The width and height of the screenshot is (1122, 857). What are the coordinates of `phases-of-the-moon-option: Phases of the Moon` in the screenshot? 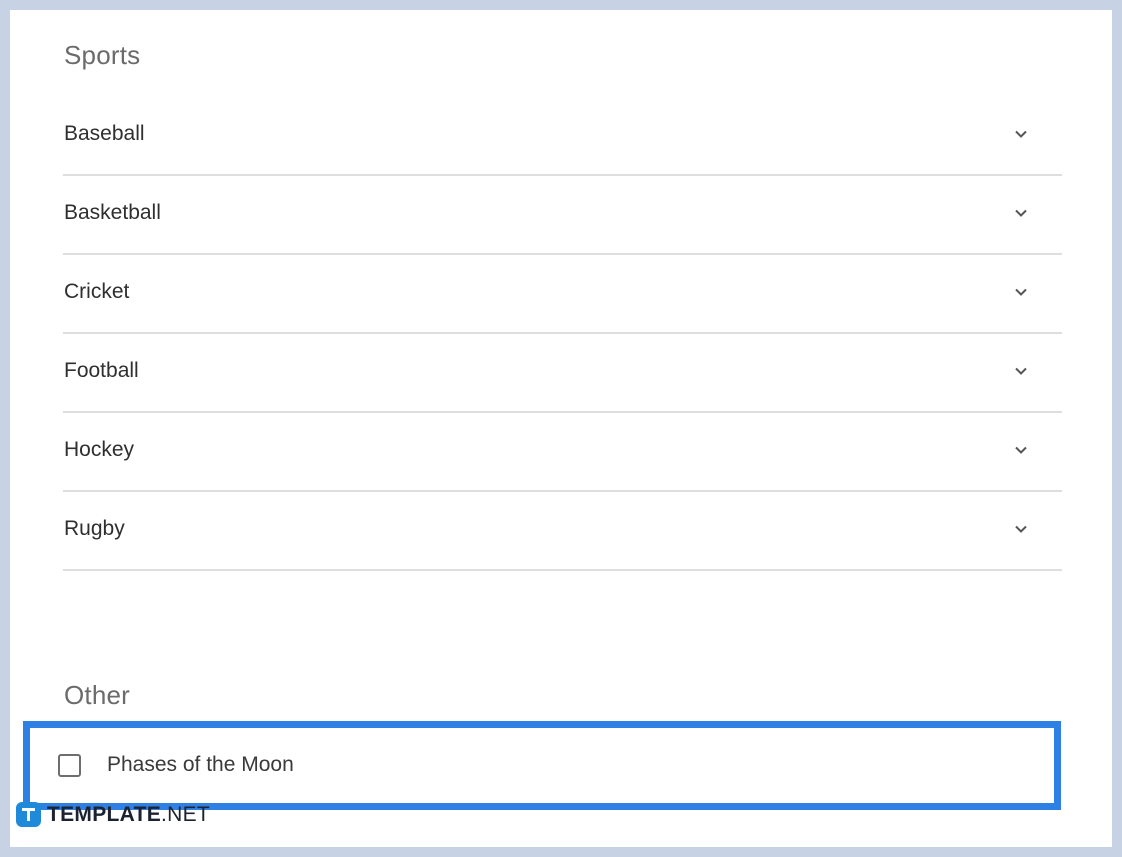 It's located at (176, 765).